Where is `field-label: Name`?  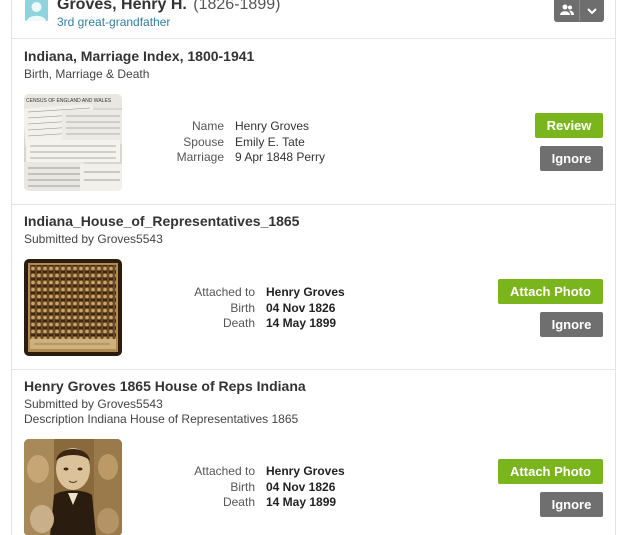
field-label: Name is located at coordinates (207, 126).